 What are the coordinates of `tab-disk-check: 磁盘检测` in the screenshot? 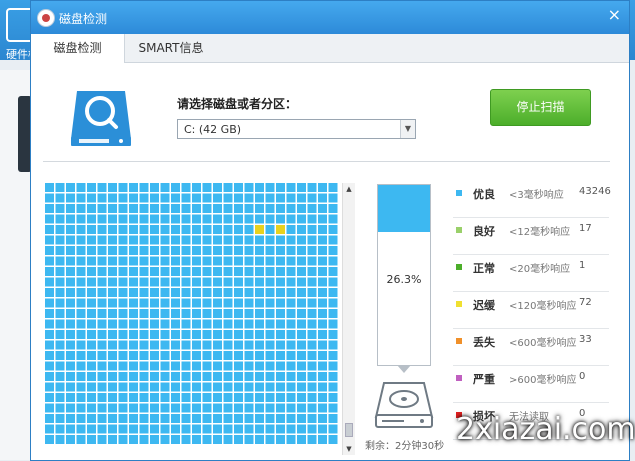 It's located at (78, 48).